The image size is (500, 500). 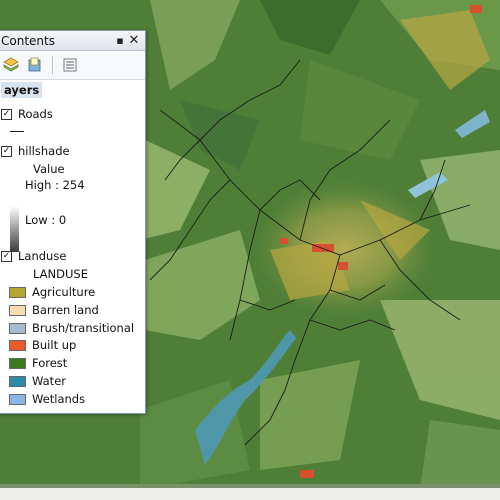 I want to click on legend-item-brush-transitional: Brush/transitional, so click(x=71, y=328).